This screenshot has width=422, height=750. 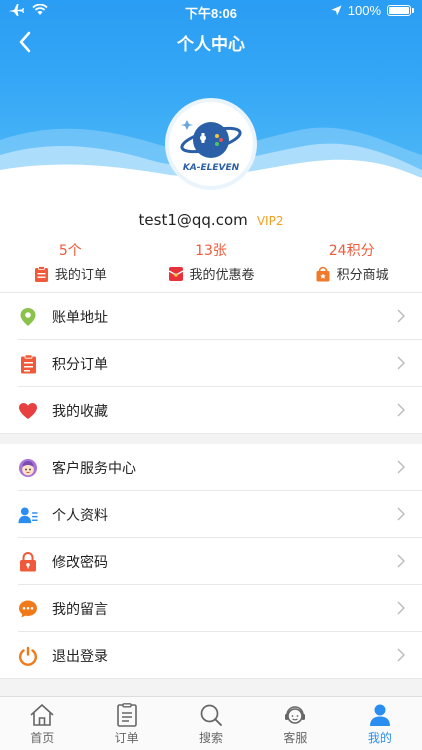 I want to click on menu-label: 个人资料, so click(x=80, y=515).